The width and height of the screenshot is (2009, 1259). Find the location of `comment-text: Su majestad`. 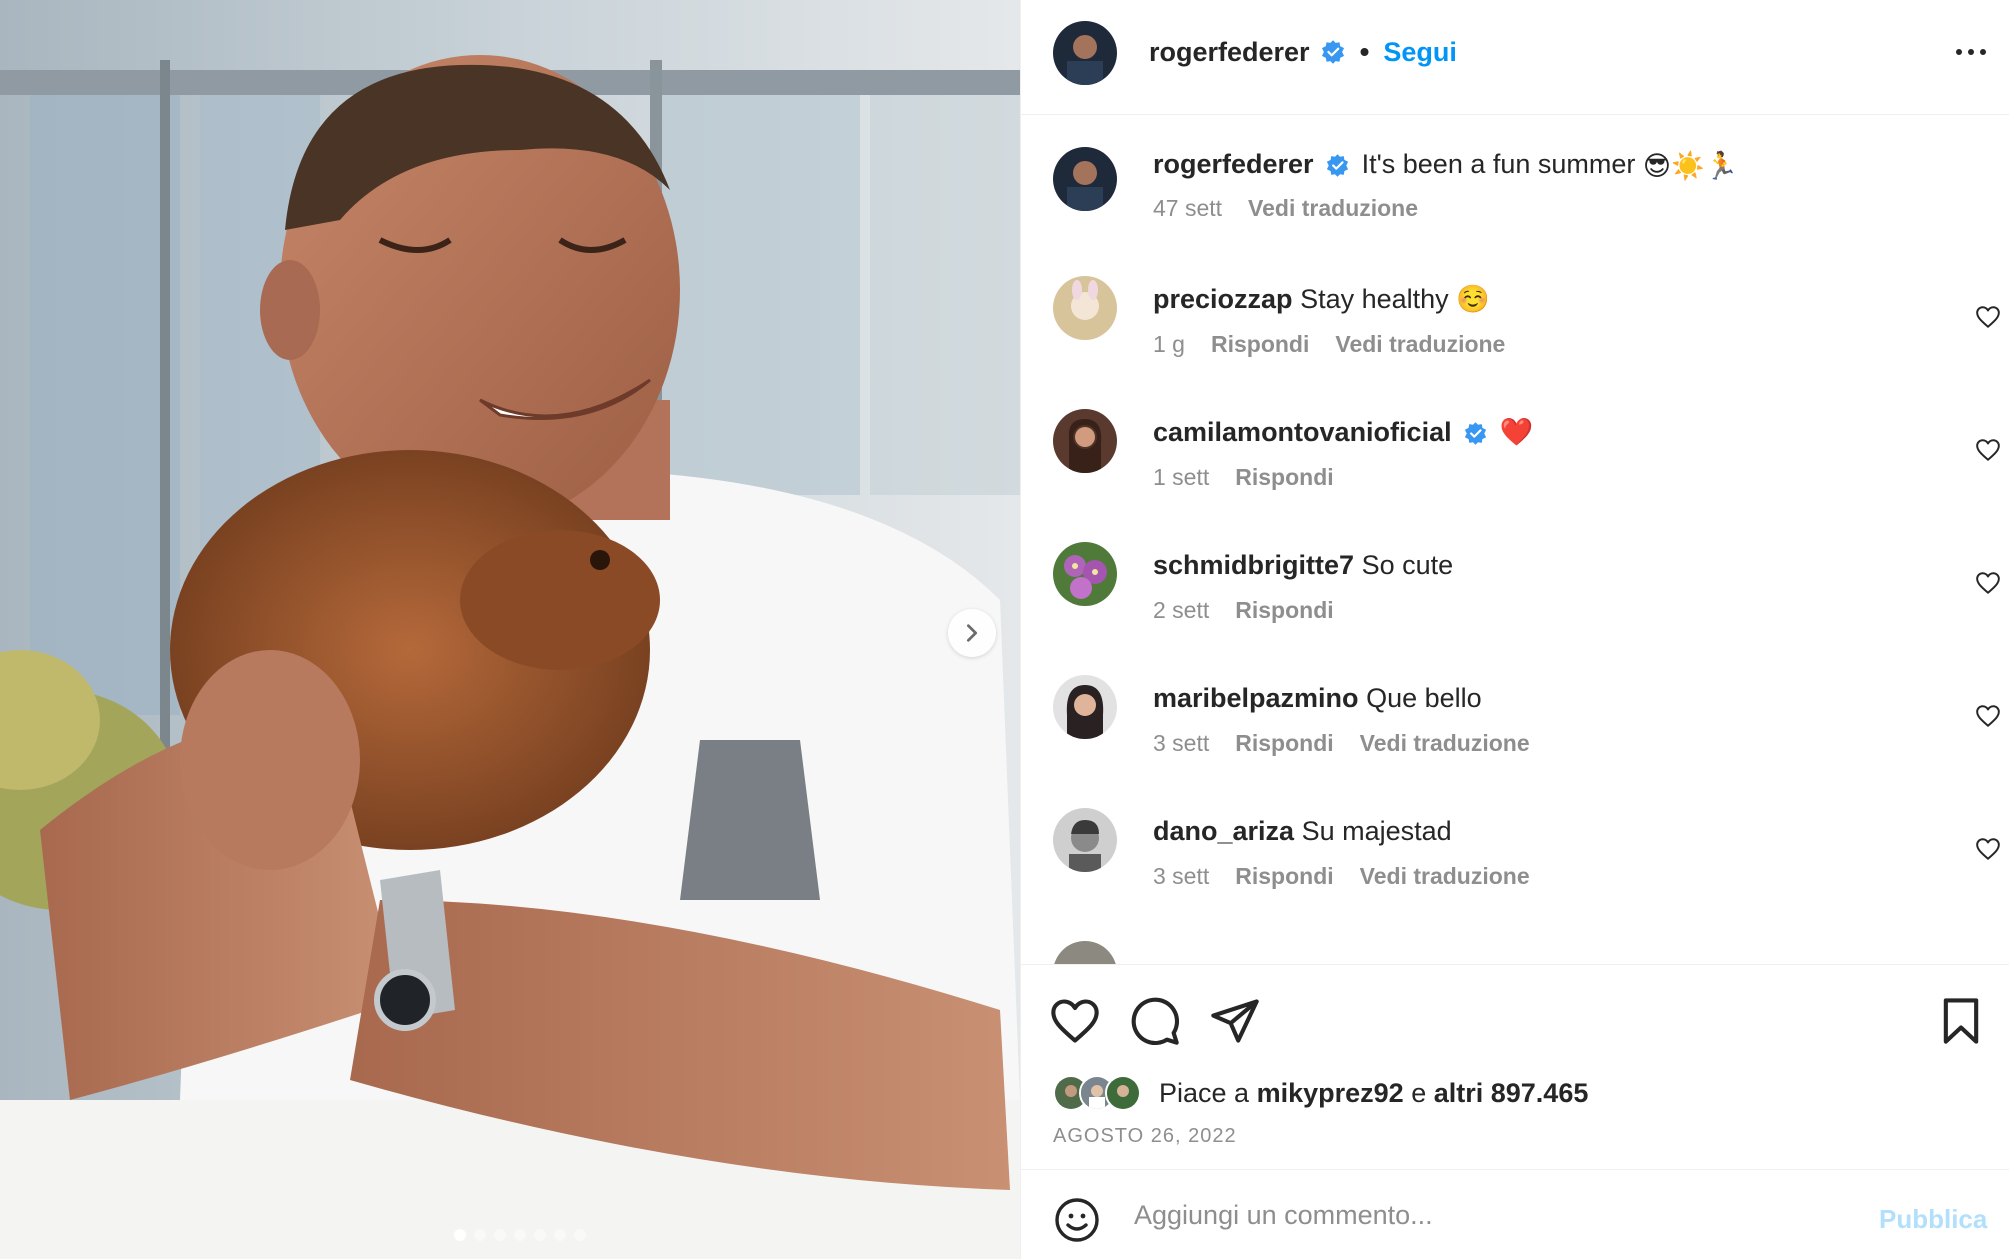

comment-text: Su majestad is located at coordinates (1376, 831).